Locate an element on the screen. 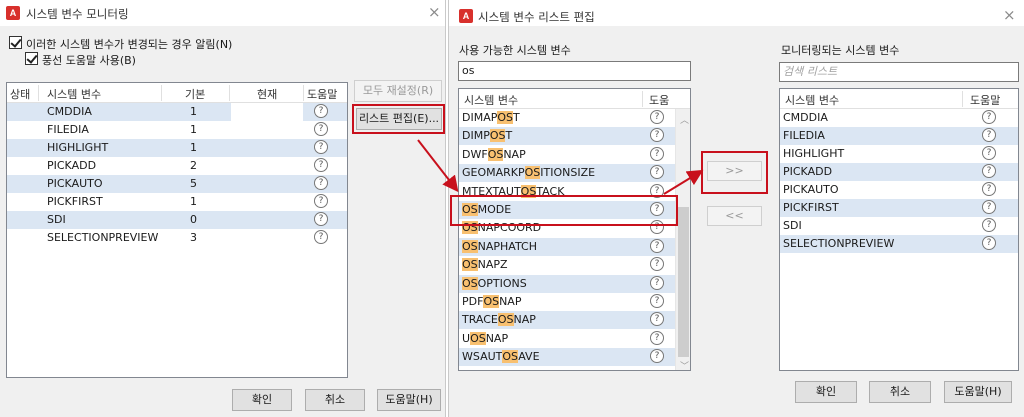 Image resolution: width=1024 pixels, height=417 pixels. monitored-variable-row: SDI? is located at coordinates (899, 226).